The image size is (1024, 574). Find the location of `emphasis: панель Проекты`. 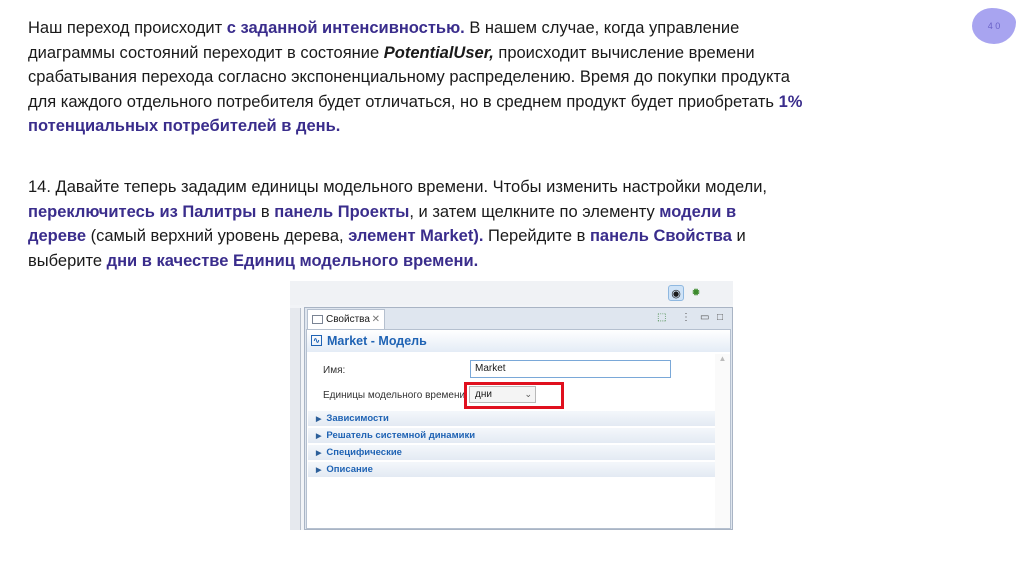

emphasis: панель Проекты is located at coordinates (342, 211).